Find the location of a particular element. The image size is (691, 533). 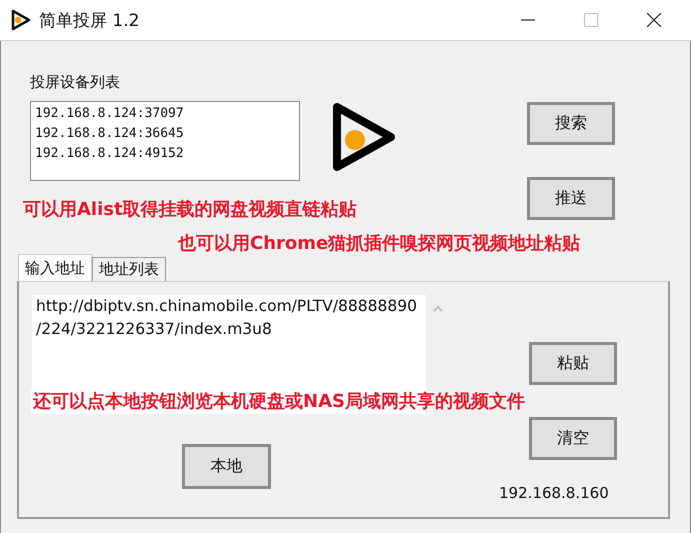

url-field: http://dbiptv.sn.chinamobile.com/PLTV/88888890/224/3221226337/index.m3u8 is located at coordinates (229, 342).